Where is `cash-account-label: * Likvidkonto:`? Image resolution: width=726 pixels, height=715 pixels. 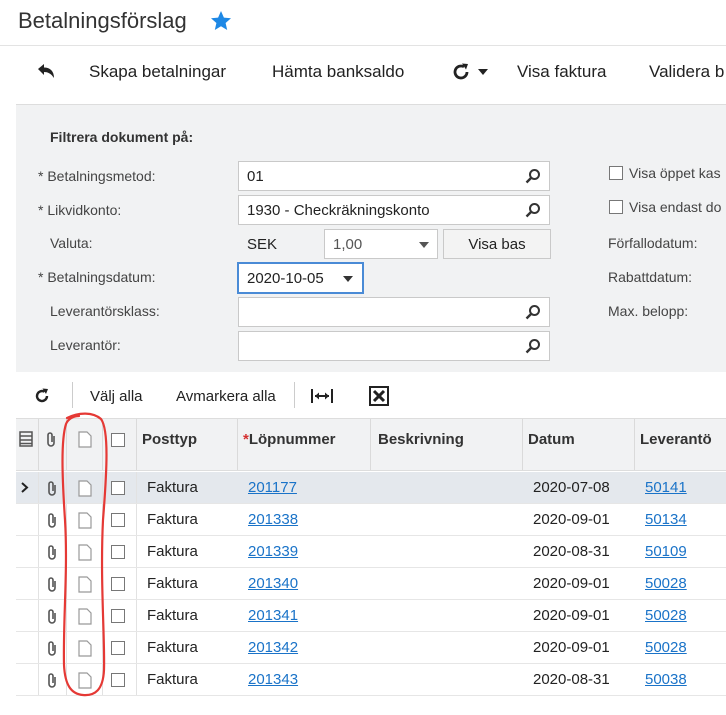 cash-account-label: * Likvidkonto: is located at coordinates (79, 210).